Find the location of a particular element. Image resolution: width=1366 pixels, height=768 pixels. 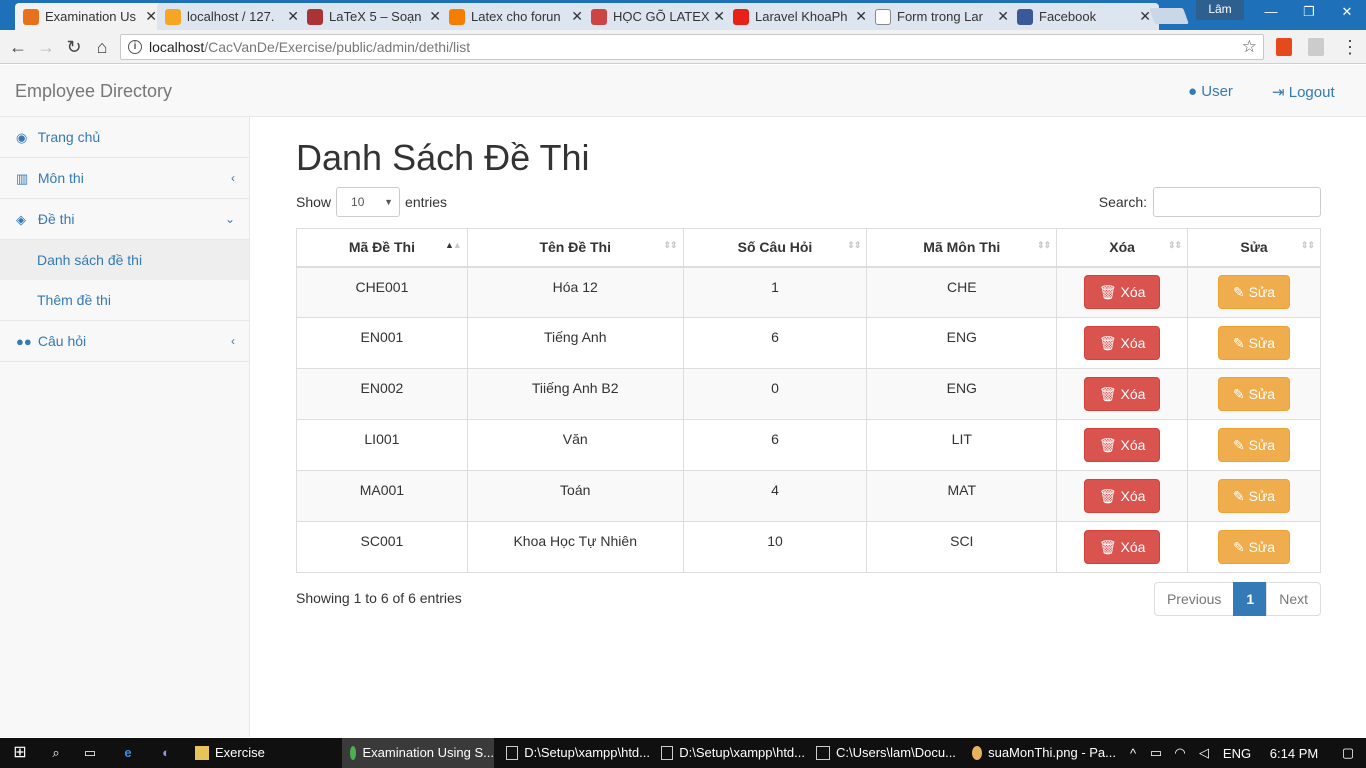

browser-tab: Examination Us ✕ is located at coordinates (90, 16).